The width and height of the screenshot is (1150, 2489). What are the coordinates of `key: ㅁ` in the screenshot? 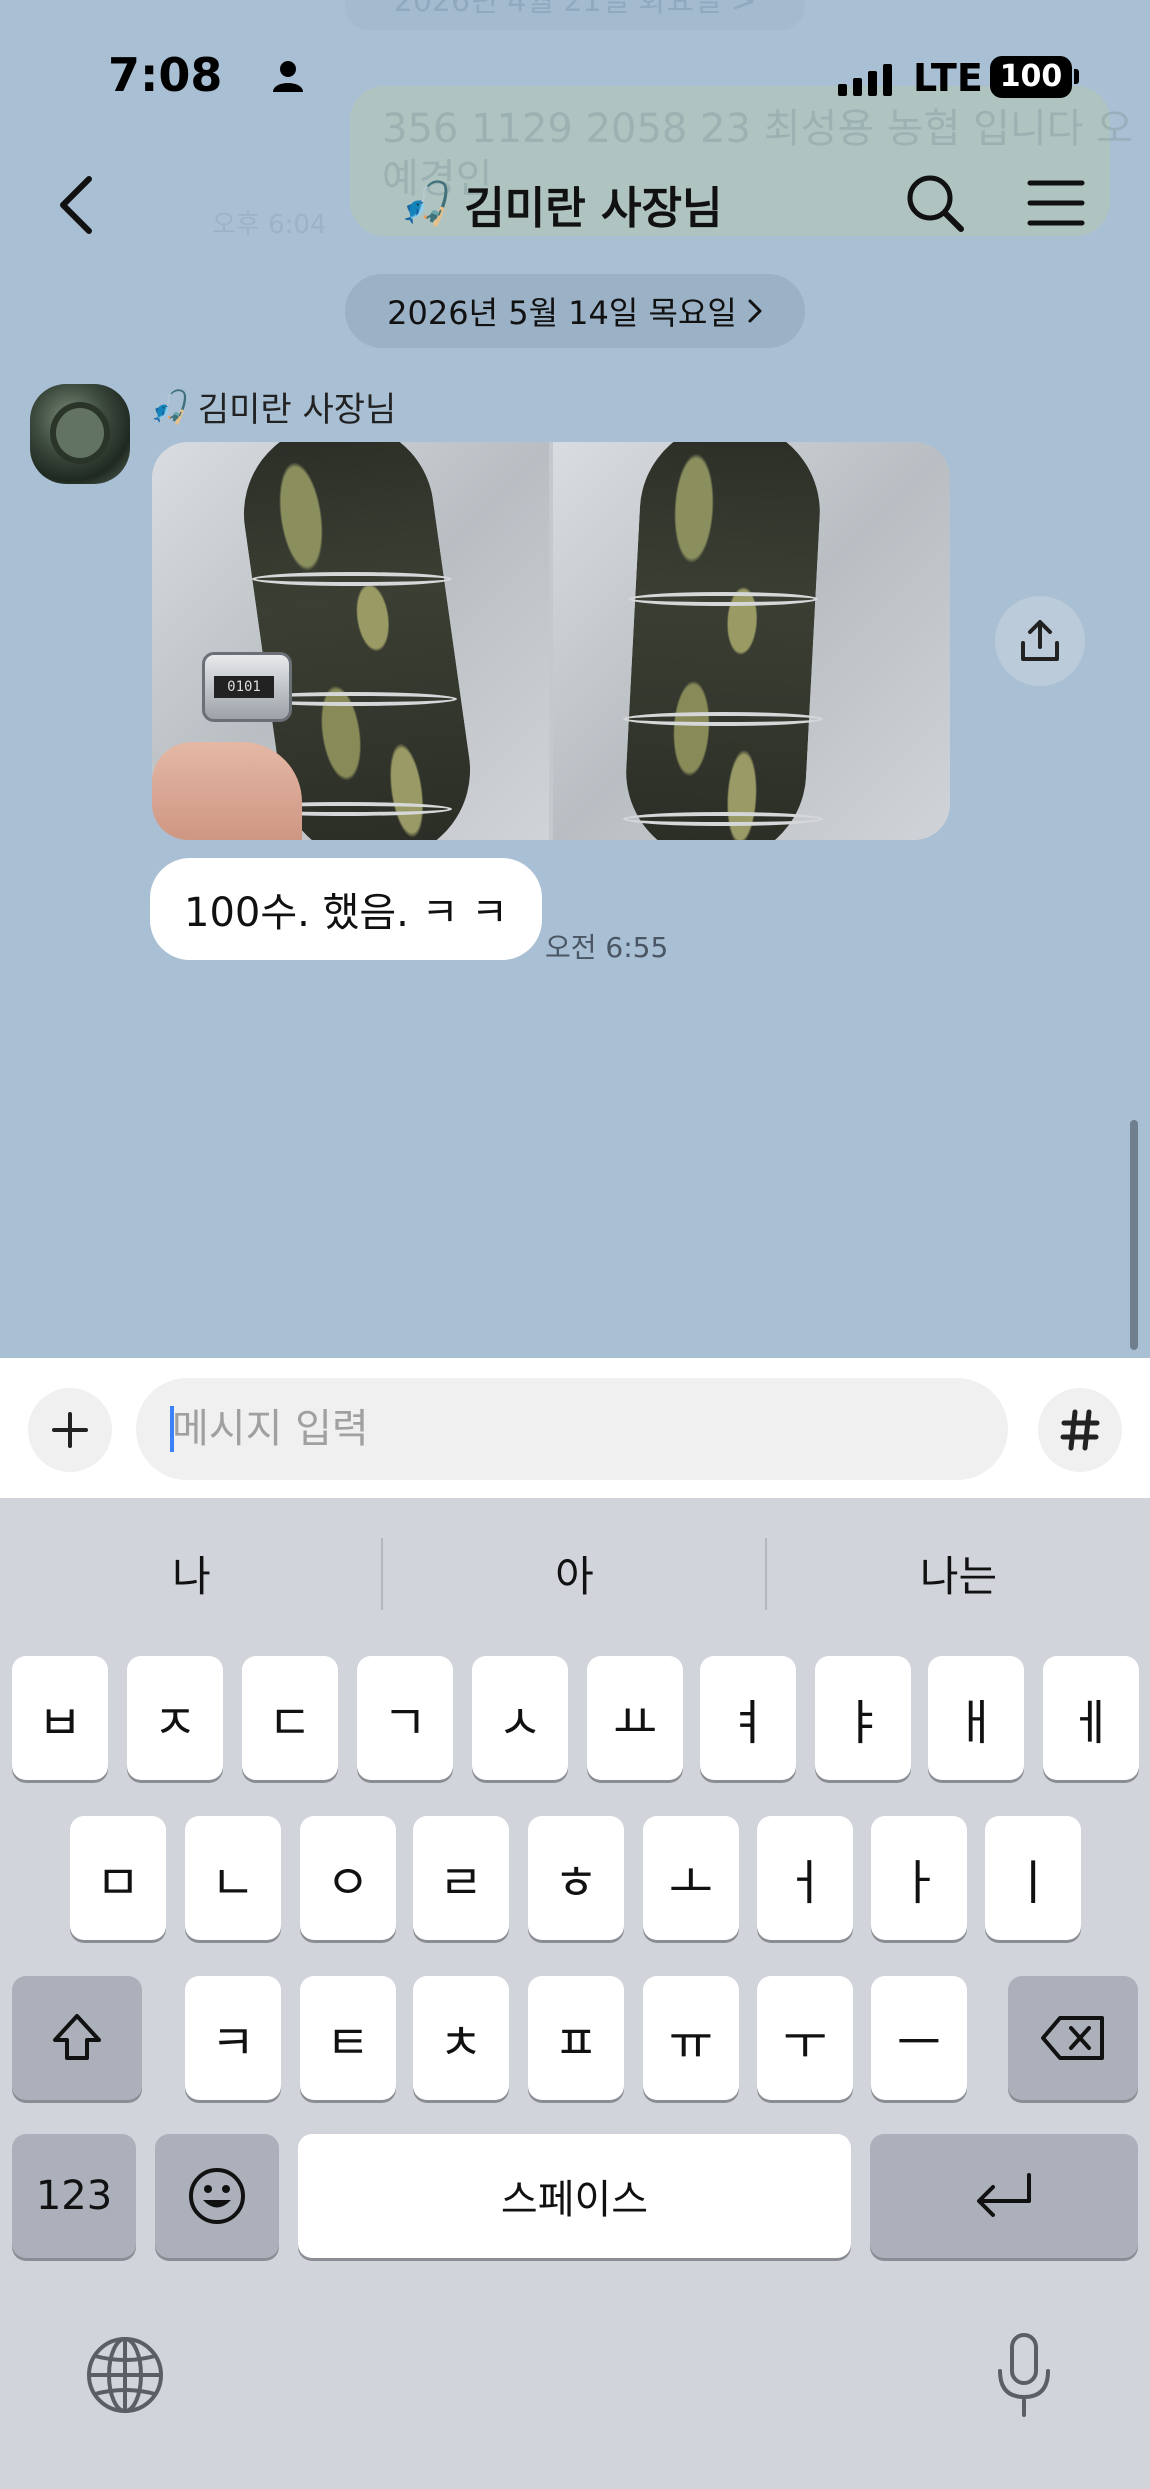 It's located at (118, 1878).